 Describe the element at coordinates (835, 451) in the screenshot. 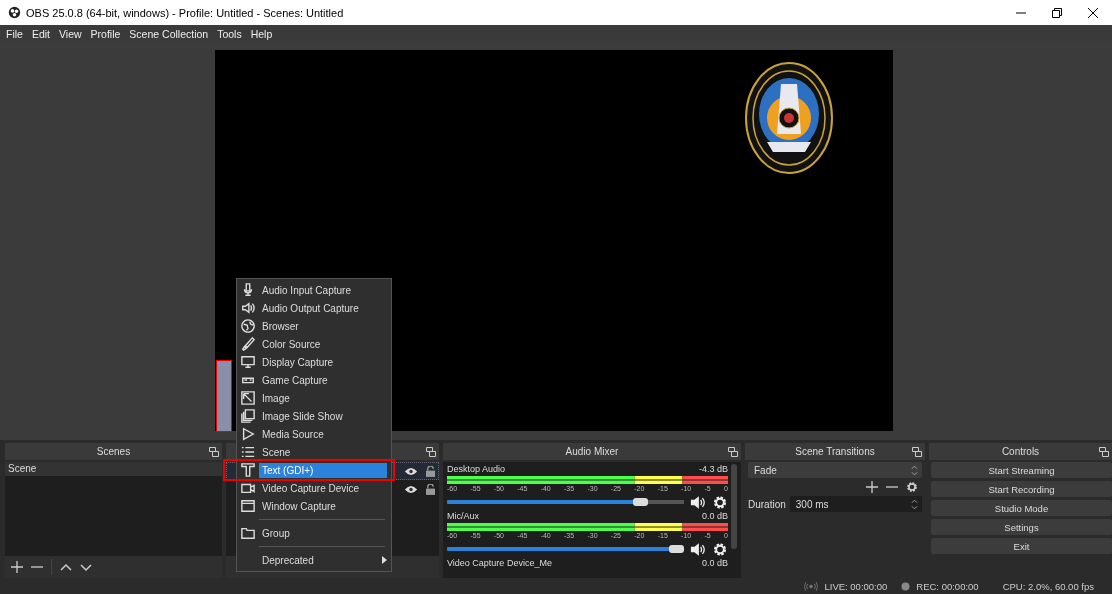

I see `dock-title: Scene Transitions` at that location.